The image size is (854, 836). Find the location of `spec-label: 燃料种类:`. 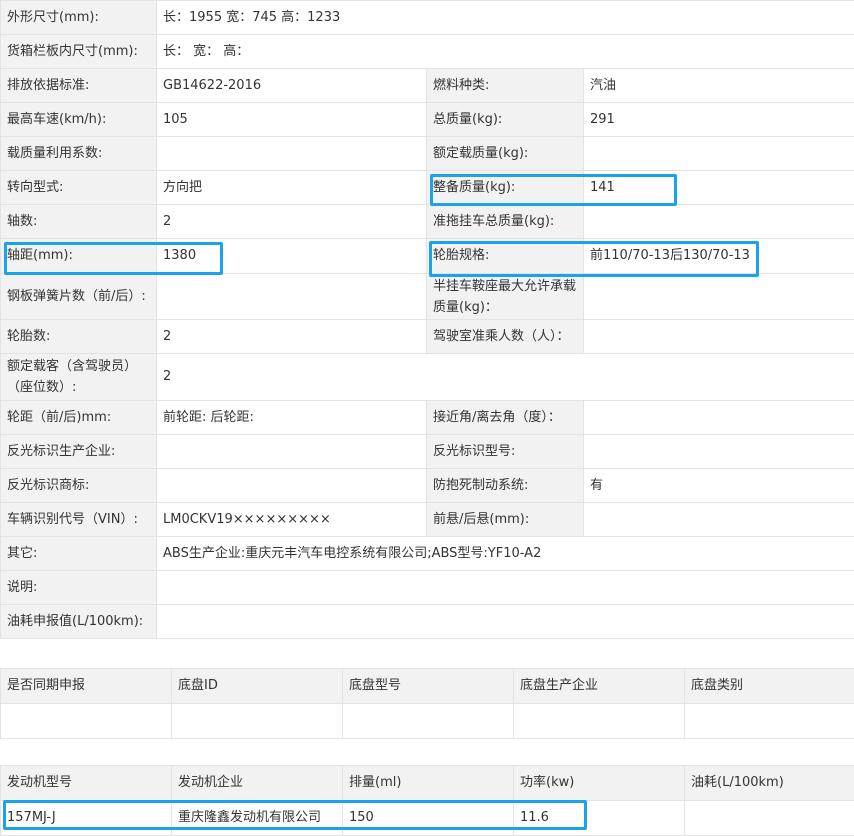

spec-label: 燃料种类: is located at coordinates (505, 86).